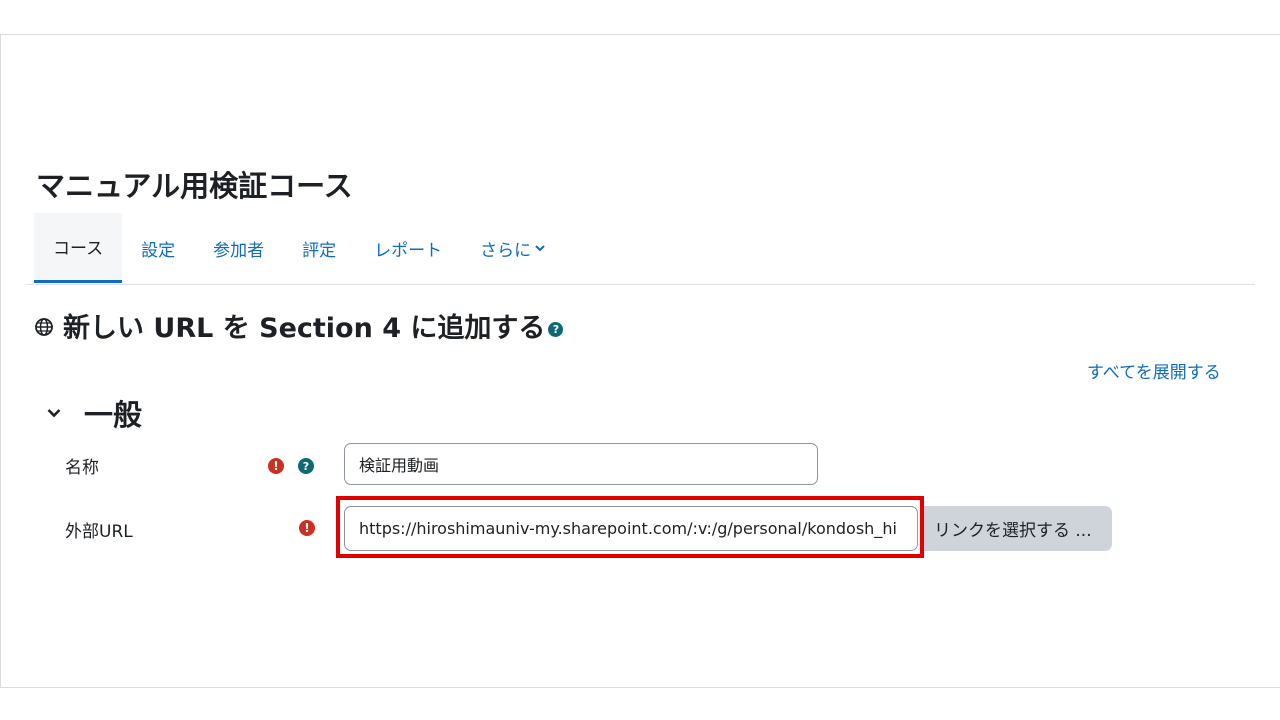 This screenshot has height=720, width=1280. I want to click on tab-grades-label: 評定, so click(319, 250).